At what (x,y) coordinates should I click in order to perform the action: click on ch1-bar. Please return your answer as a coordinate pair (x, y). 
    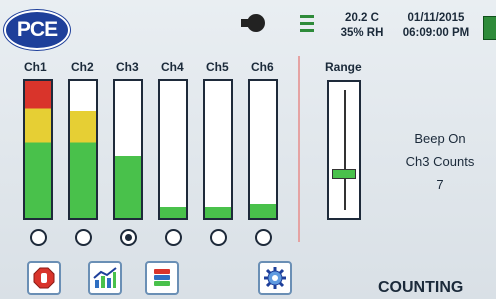
    Looking at the image, I should click on (38, 149).